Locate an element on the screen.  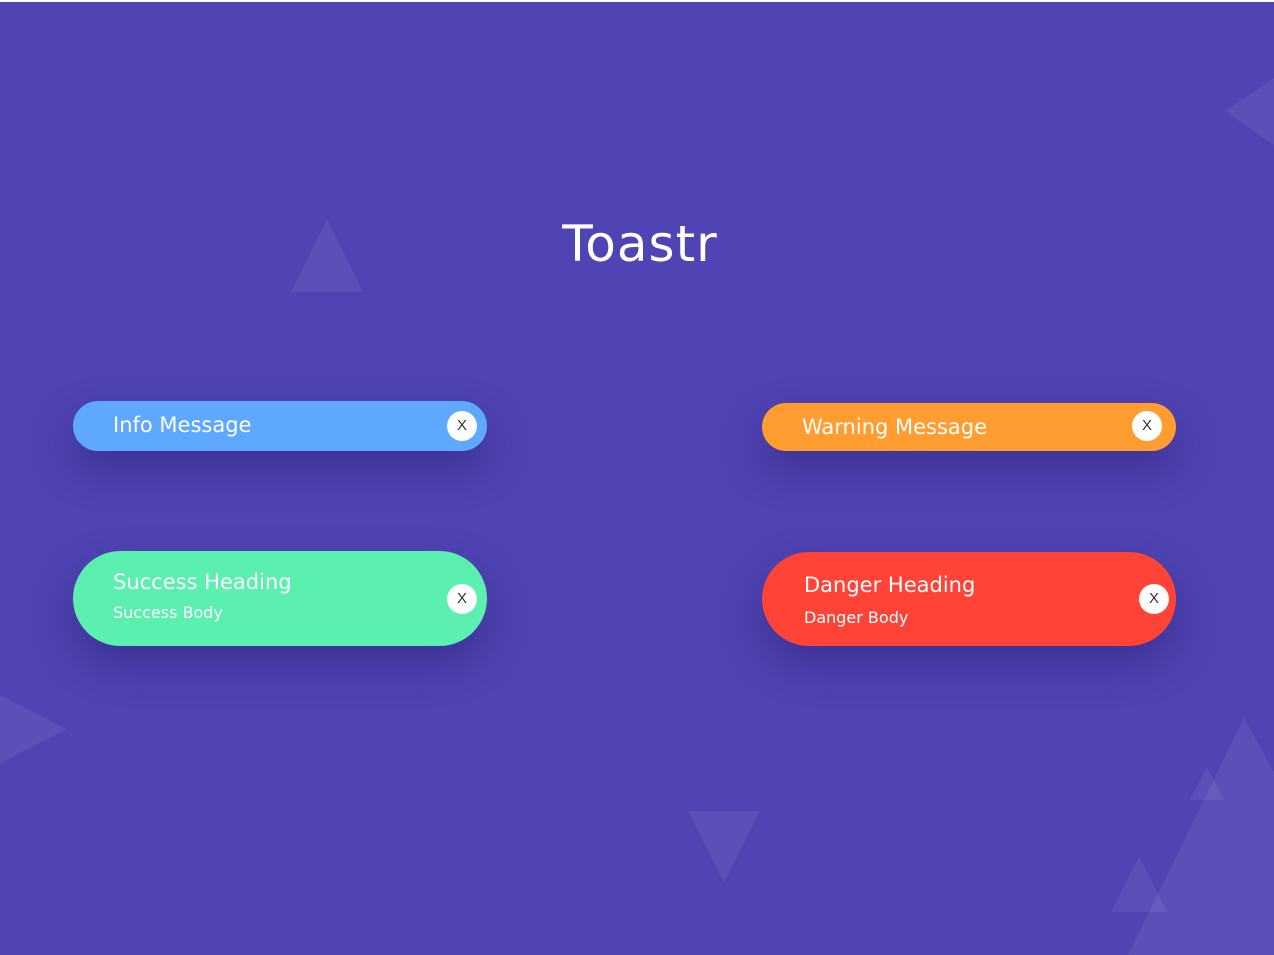
success-toast-close-button: X is located at coordinates (462, 599).